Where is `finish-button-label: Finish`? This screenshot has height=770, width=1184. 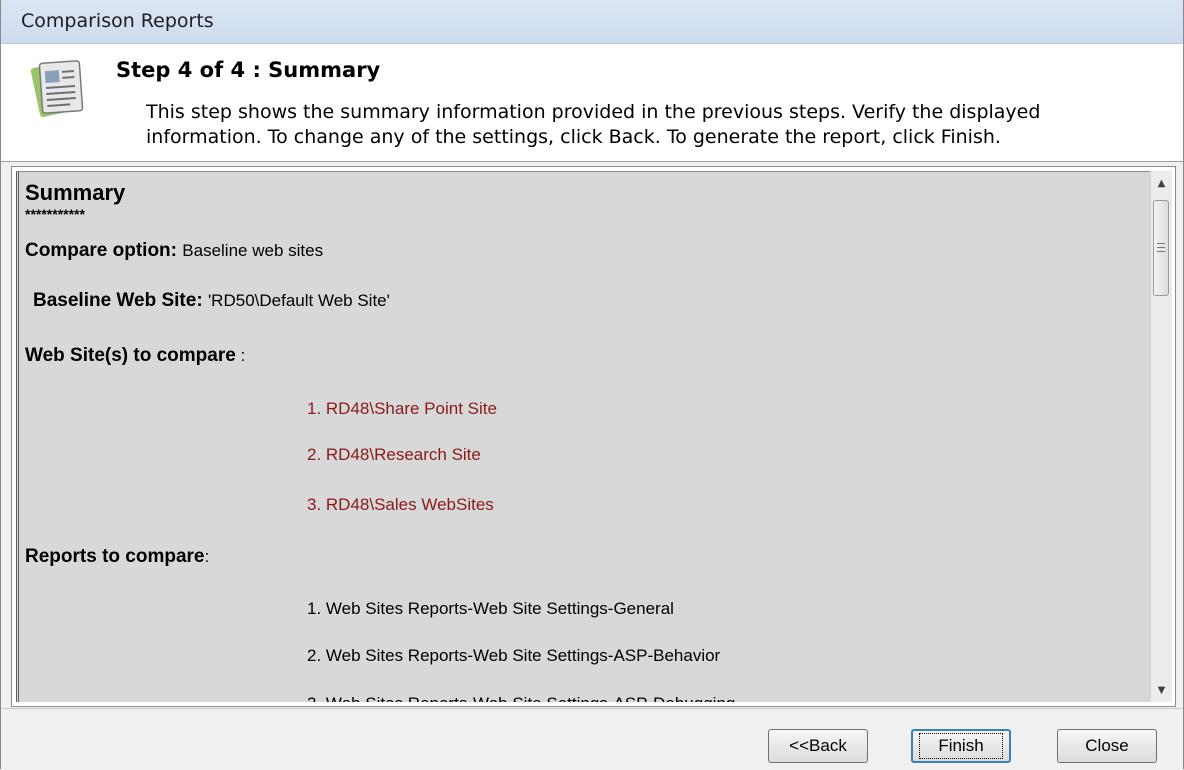
finish-button-label: Finish is located at coordinates (961, 746).